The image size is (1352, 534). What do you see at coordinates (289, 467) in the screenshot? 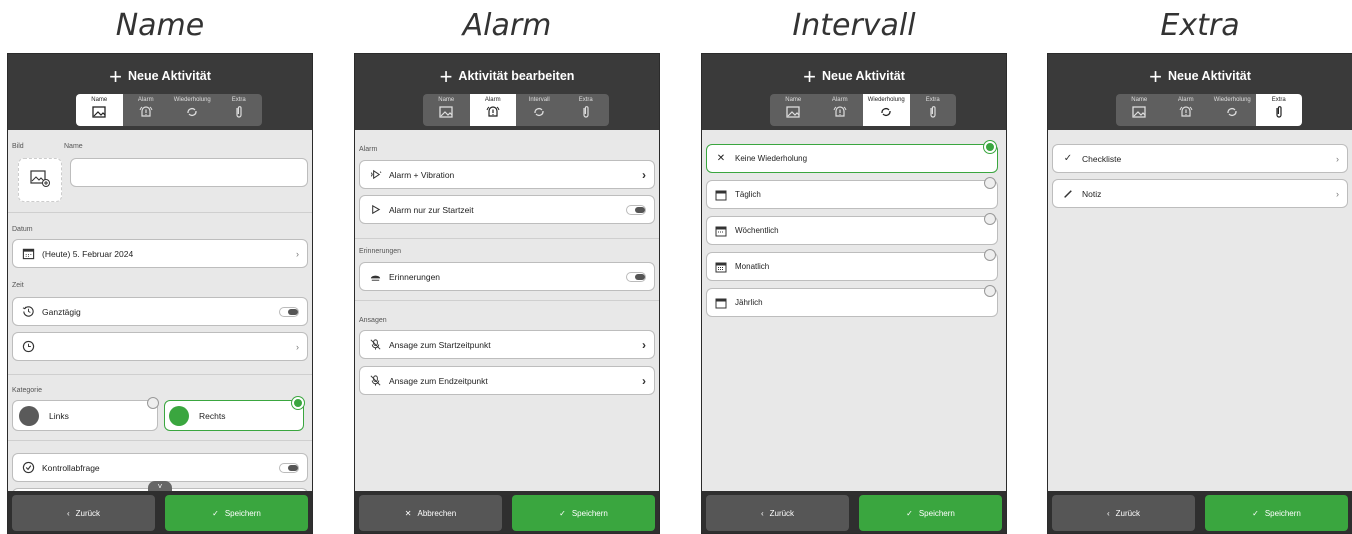
I see `kontrollabfrage-toggle` at bounding box center [289, 467].